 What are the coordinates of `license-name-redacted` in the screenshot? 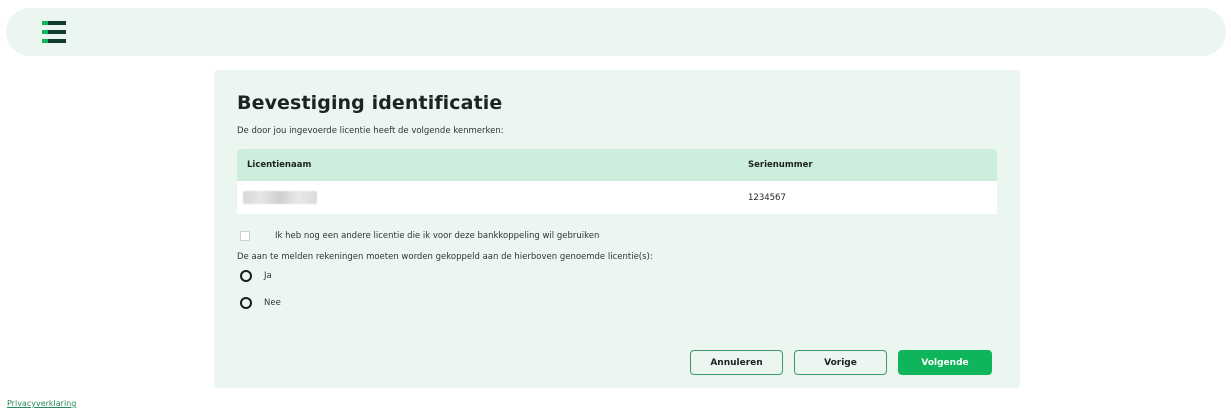 It's located at (280, 197).